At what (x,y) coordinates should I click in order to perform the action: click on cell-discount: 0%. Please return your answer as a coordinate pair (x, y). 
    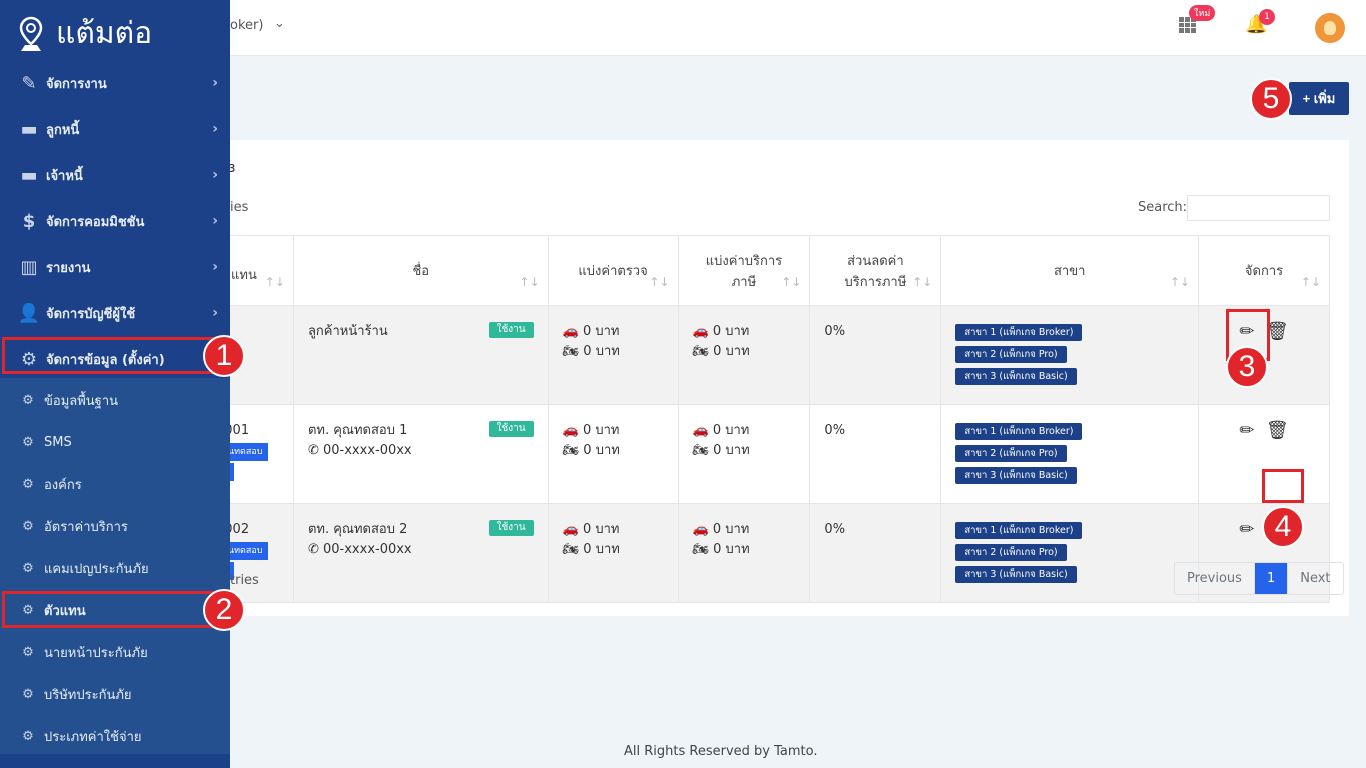
    Looking at the image, I should click on (875, 355).